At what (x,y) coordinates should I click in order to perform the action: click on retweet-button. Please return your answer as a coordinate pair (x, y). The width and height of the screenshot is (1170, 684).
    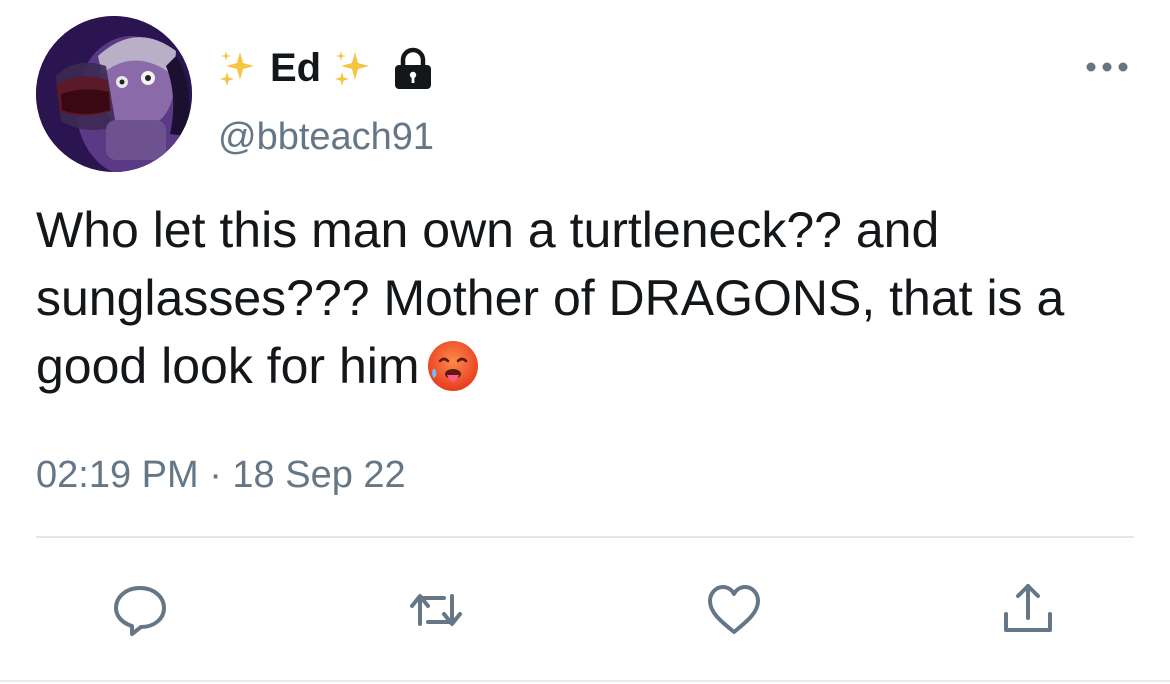
    Looking at the image, I should click on (436, 610).